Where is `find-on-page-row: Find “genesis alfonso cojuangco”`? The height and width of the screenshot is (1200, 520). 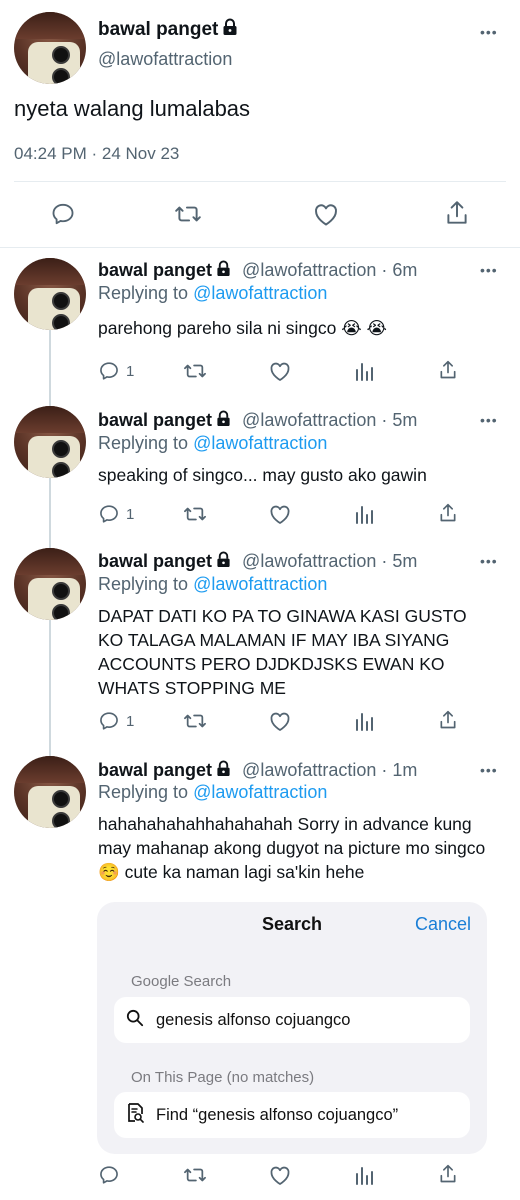
find-on-page-row: Find “genesis alfonso cojuangco” is located at coordinates (292, 1115).